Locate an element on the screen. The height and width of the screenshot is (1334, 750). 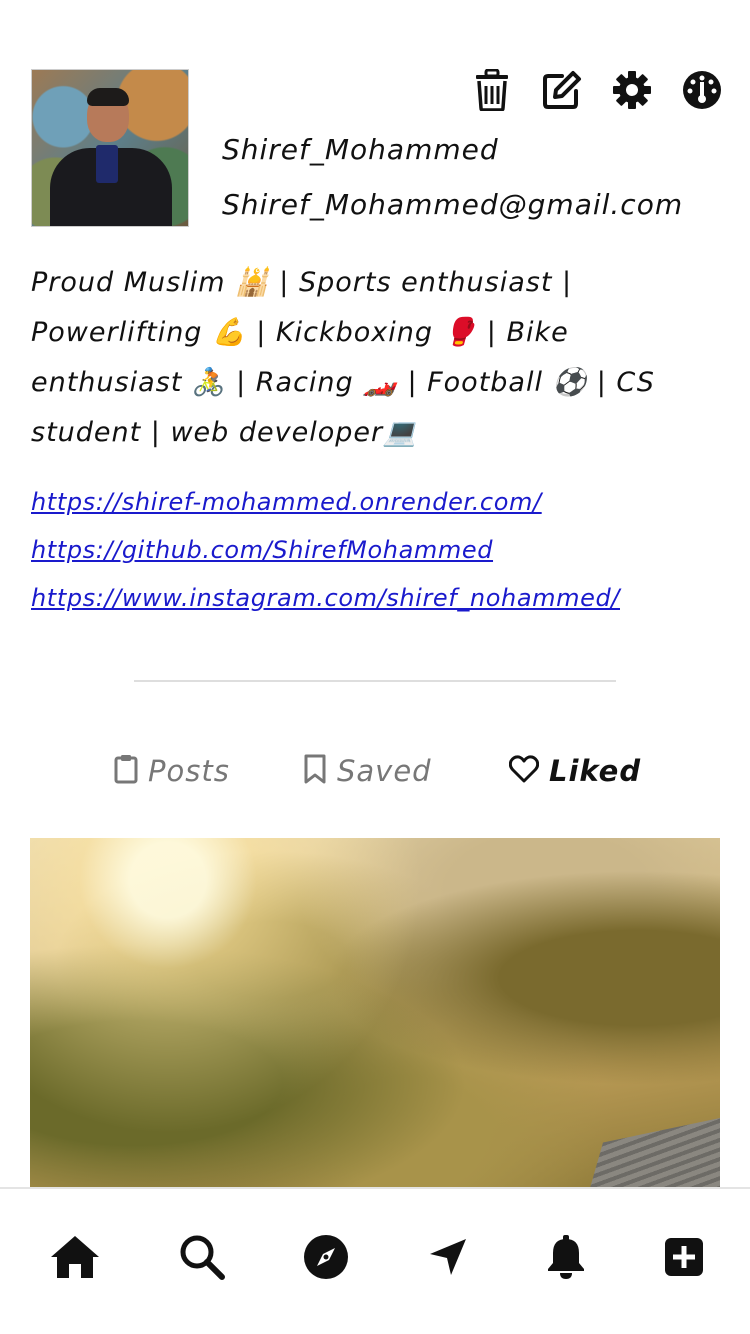
home-icon is located at coordinates (75, 1257).